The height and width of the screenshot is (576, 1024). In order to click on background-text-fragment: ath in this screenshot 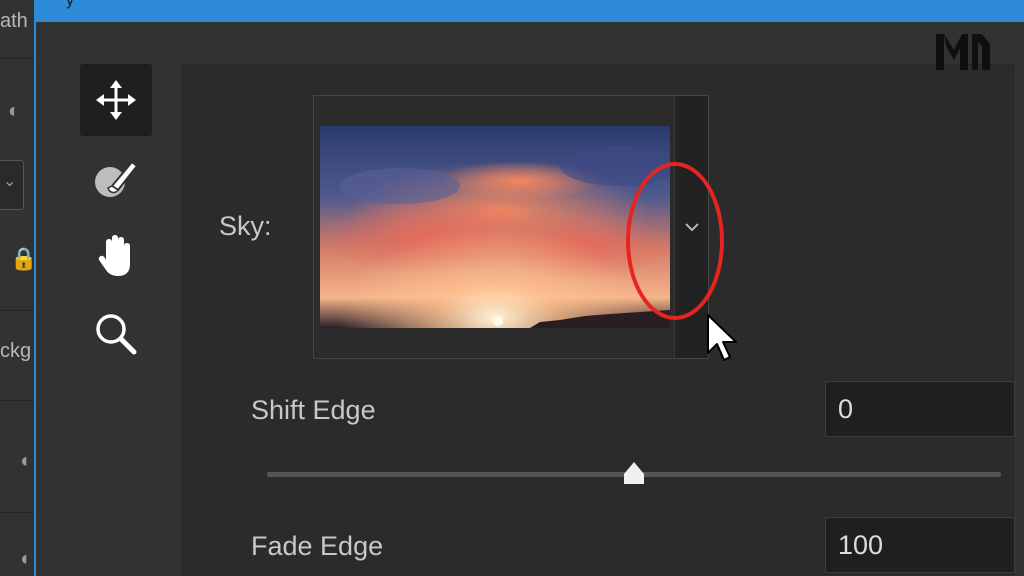, I will do `click(14, 21)`.